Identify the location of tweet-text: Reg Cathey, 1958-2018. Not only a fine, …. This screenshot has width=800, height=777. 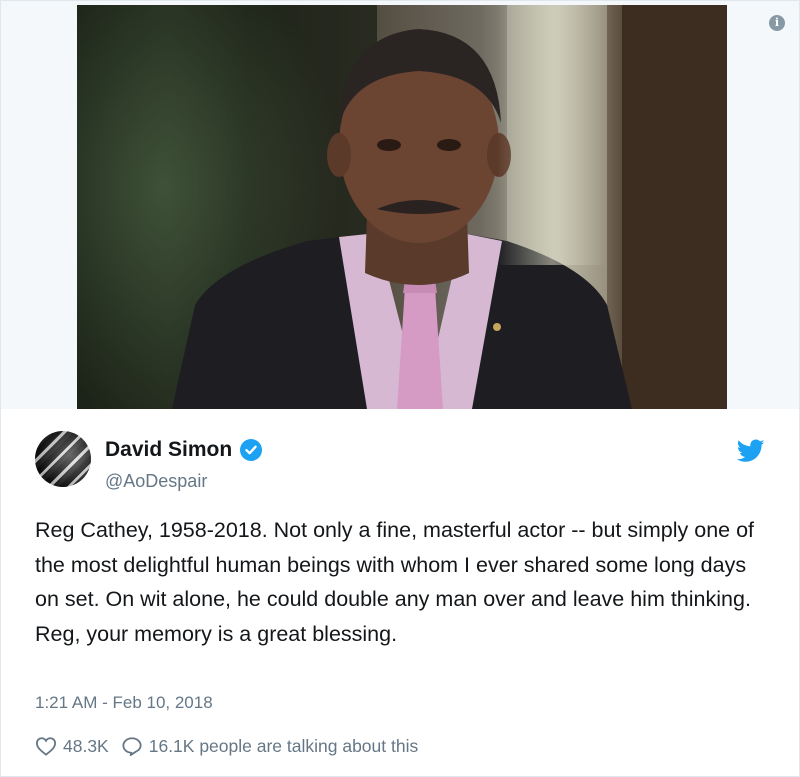
(395, 582).